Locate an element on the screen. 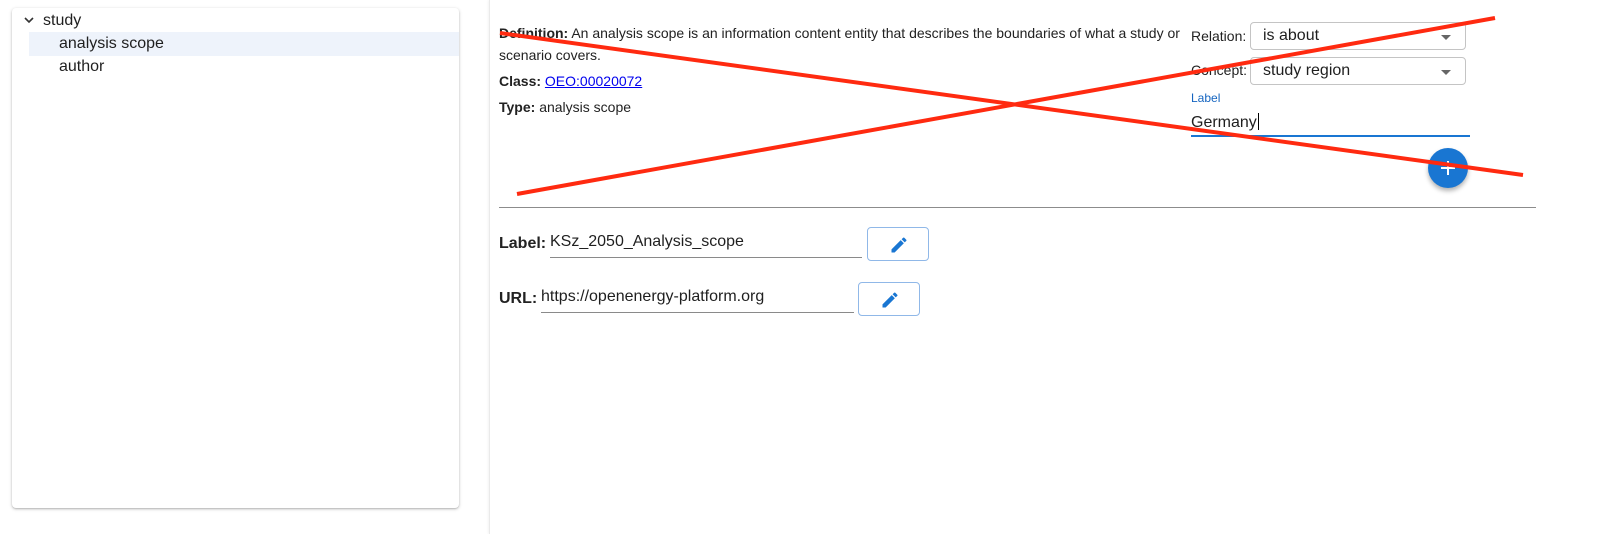  edit-label-button is located at coordinates (898, 244).